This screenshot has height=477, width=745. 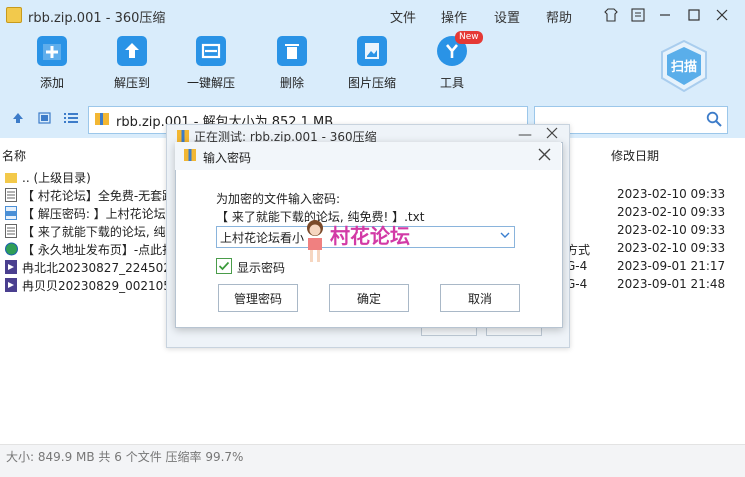 What do you see at coordinates (227, 158) in the screenshot?
I see `password-dialog-title: 输入密码` at bounding box center [227, 158].